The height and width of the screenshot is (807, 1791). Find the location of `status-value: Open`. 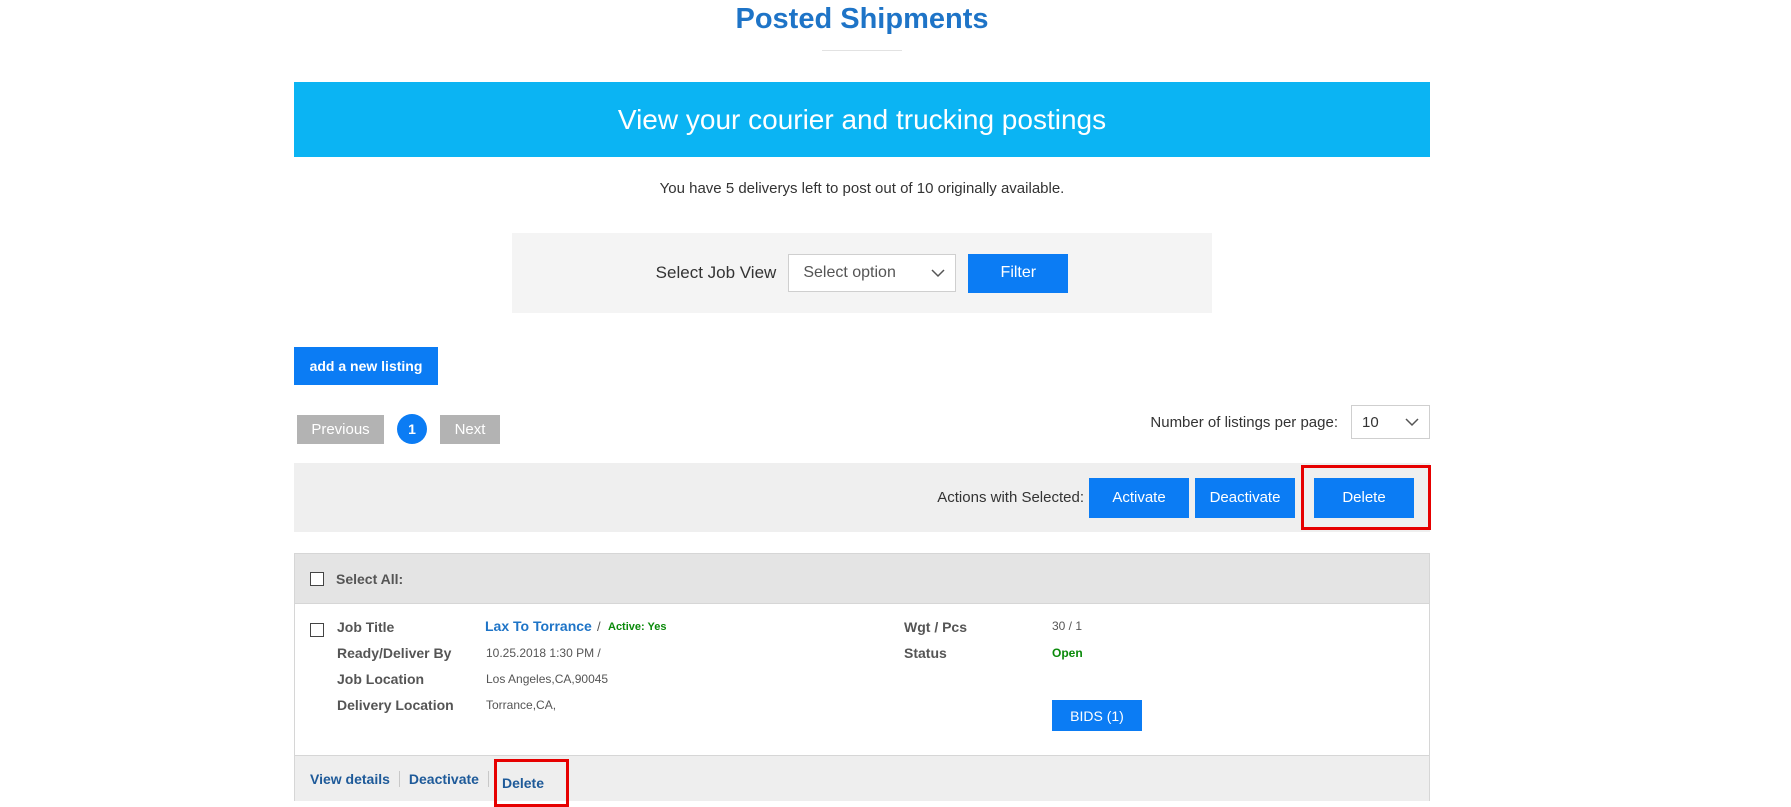

status-value: Open is located at coordinates (1067, 653).